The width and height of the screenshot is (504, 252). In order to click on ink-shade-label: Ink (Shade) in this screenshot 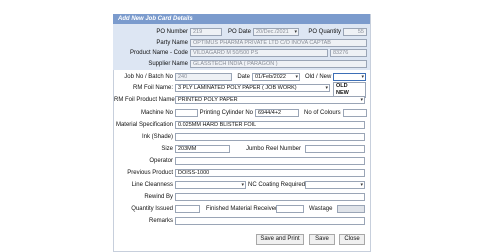, I will do `click(157, 137)`.